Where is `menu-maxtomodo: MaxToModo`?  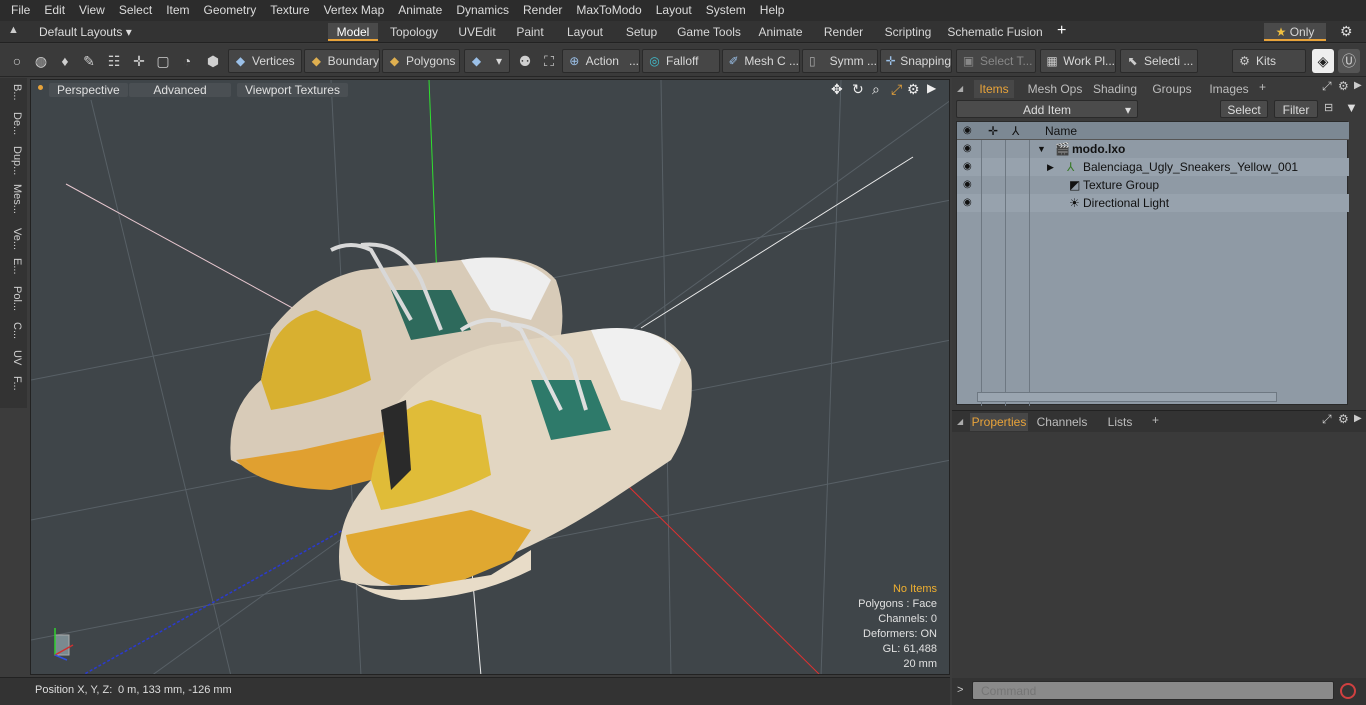 menu-maxtomodo: MaxToModo is located at coordinates (608, 10).